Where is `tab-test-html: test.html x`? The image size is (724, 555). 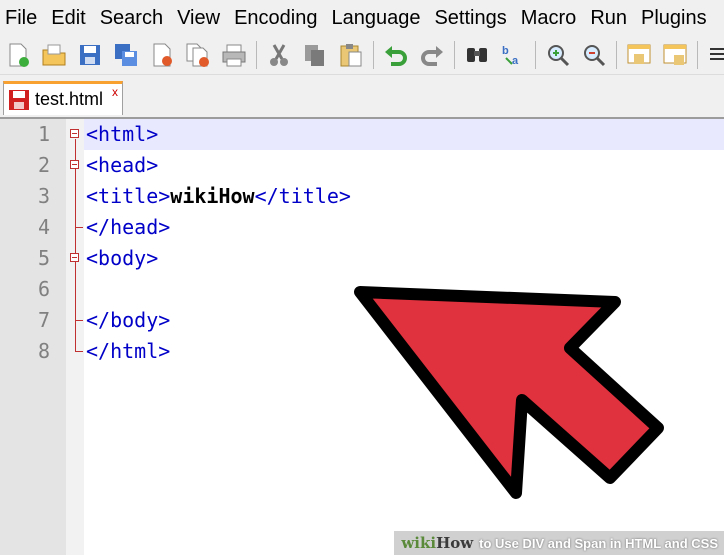
tab-test-html: test.html x is located at coordinates (63, 98).